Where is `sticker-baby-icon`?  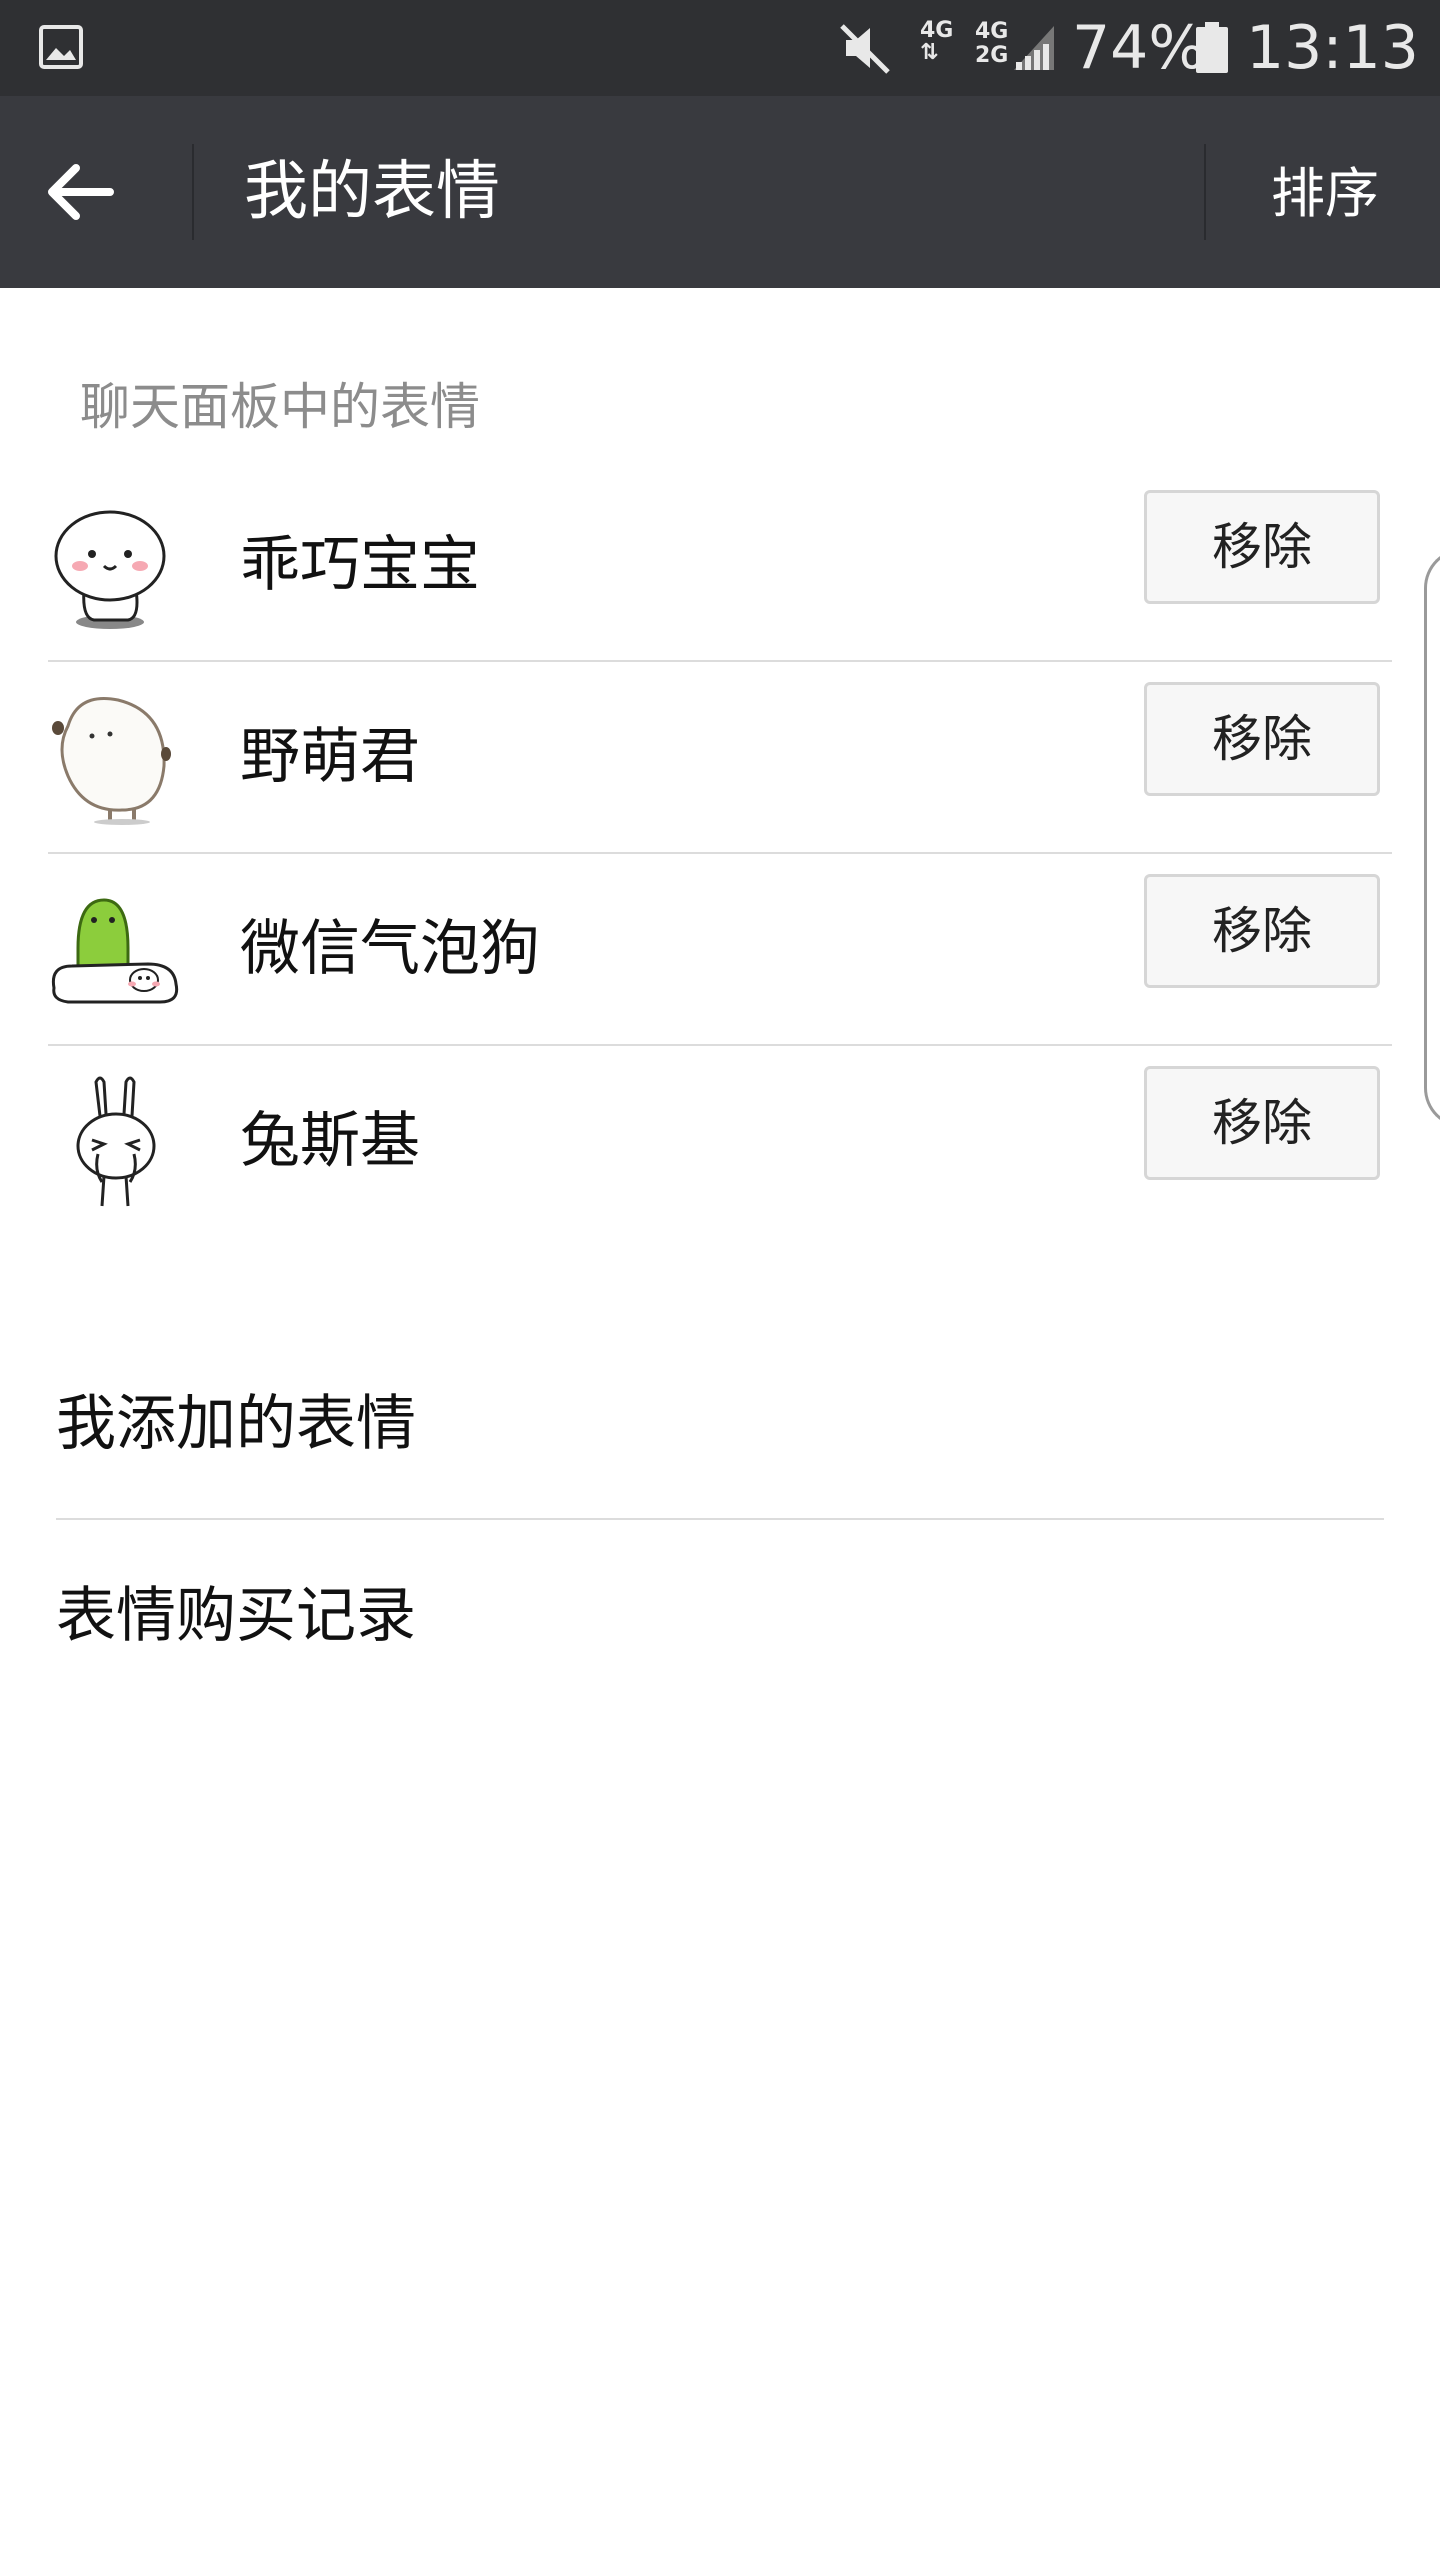
sticker-baby-icon is located at coordinates (110, 569).